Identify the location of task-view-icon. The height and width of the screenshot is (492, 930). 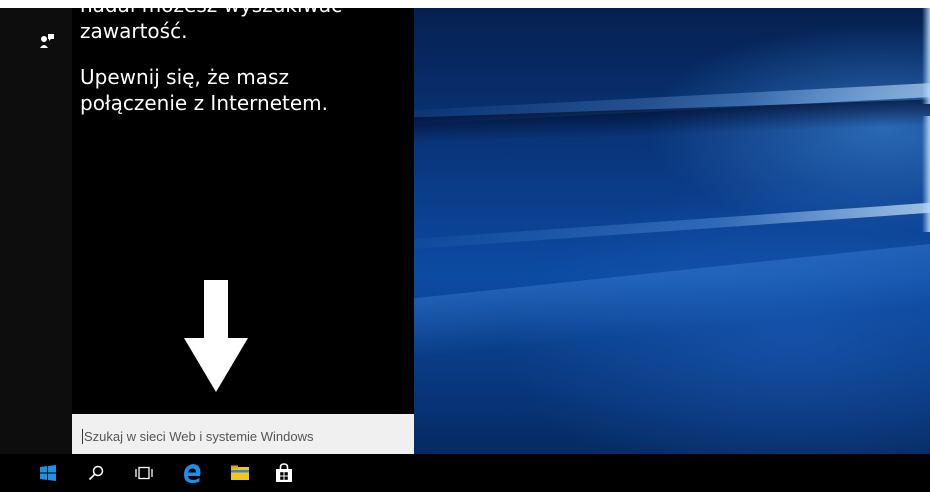
(144, 473).